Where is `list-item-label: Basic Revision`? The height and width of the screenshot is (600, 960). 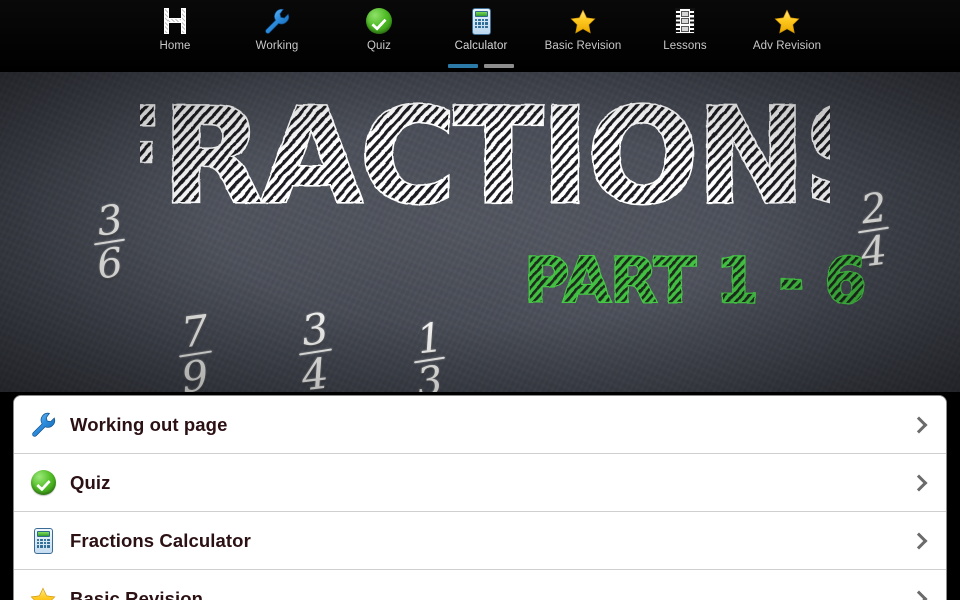
list-item-label: Basic Revision is located at coordinates (137, 594).